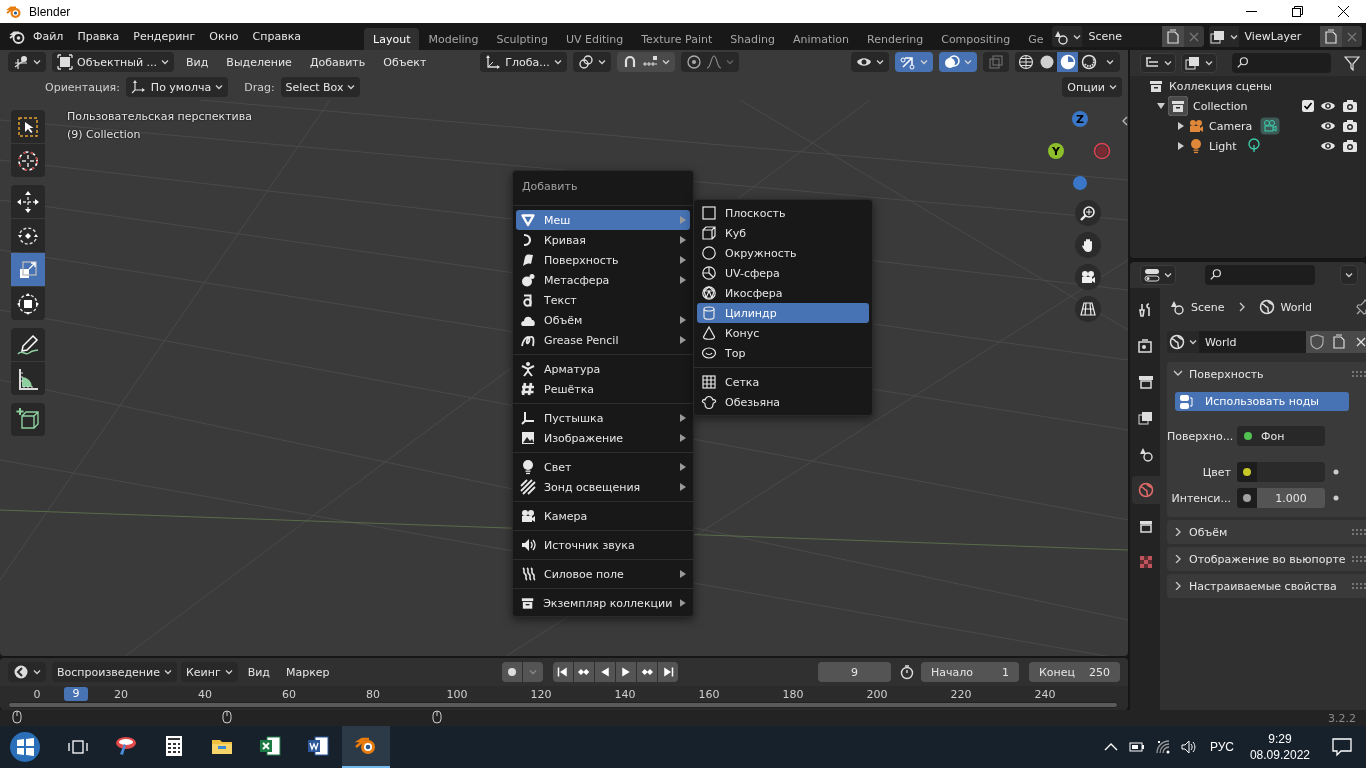 The image size is (1366, 768). Describe the element at coordinates (603, 487) in the screenshot. I see `menu-item: Зонд освещения` at that location.